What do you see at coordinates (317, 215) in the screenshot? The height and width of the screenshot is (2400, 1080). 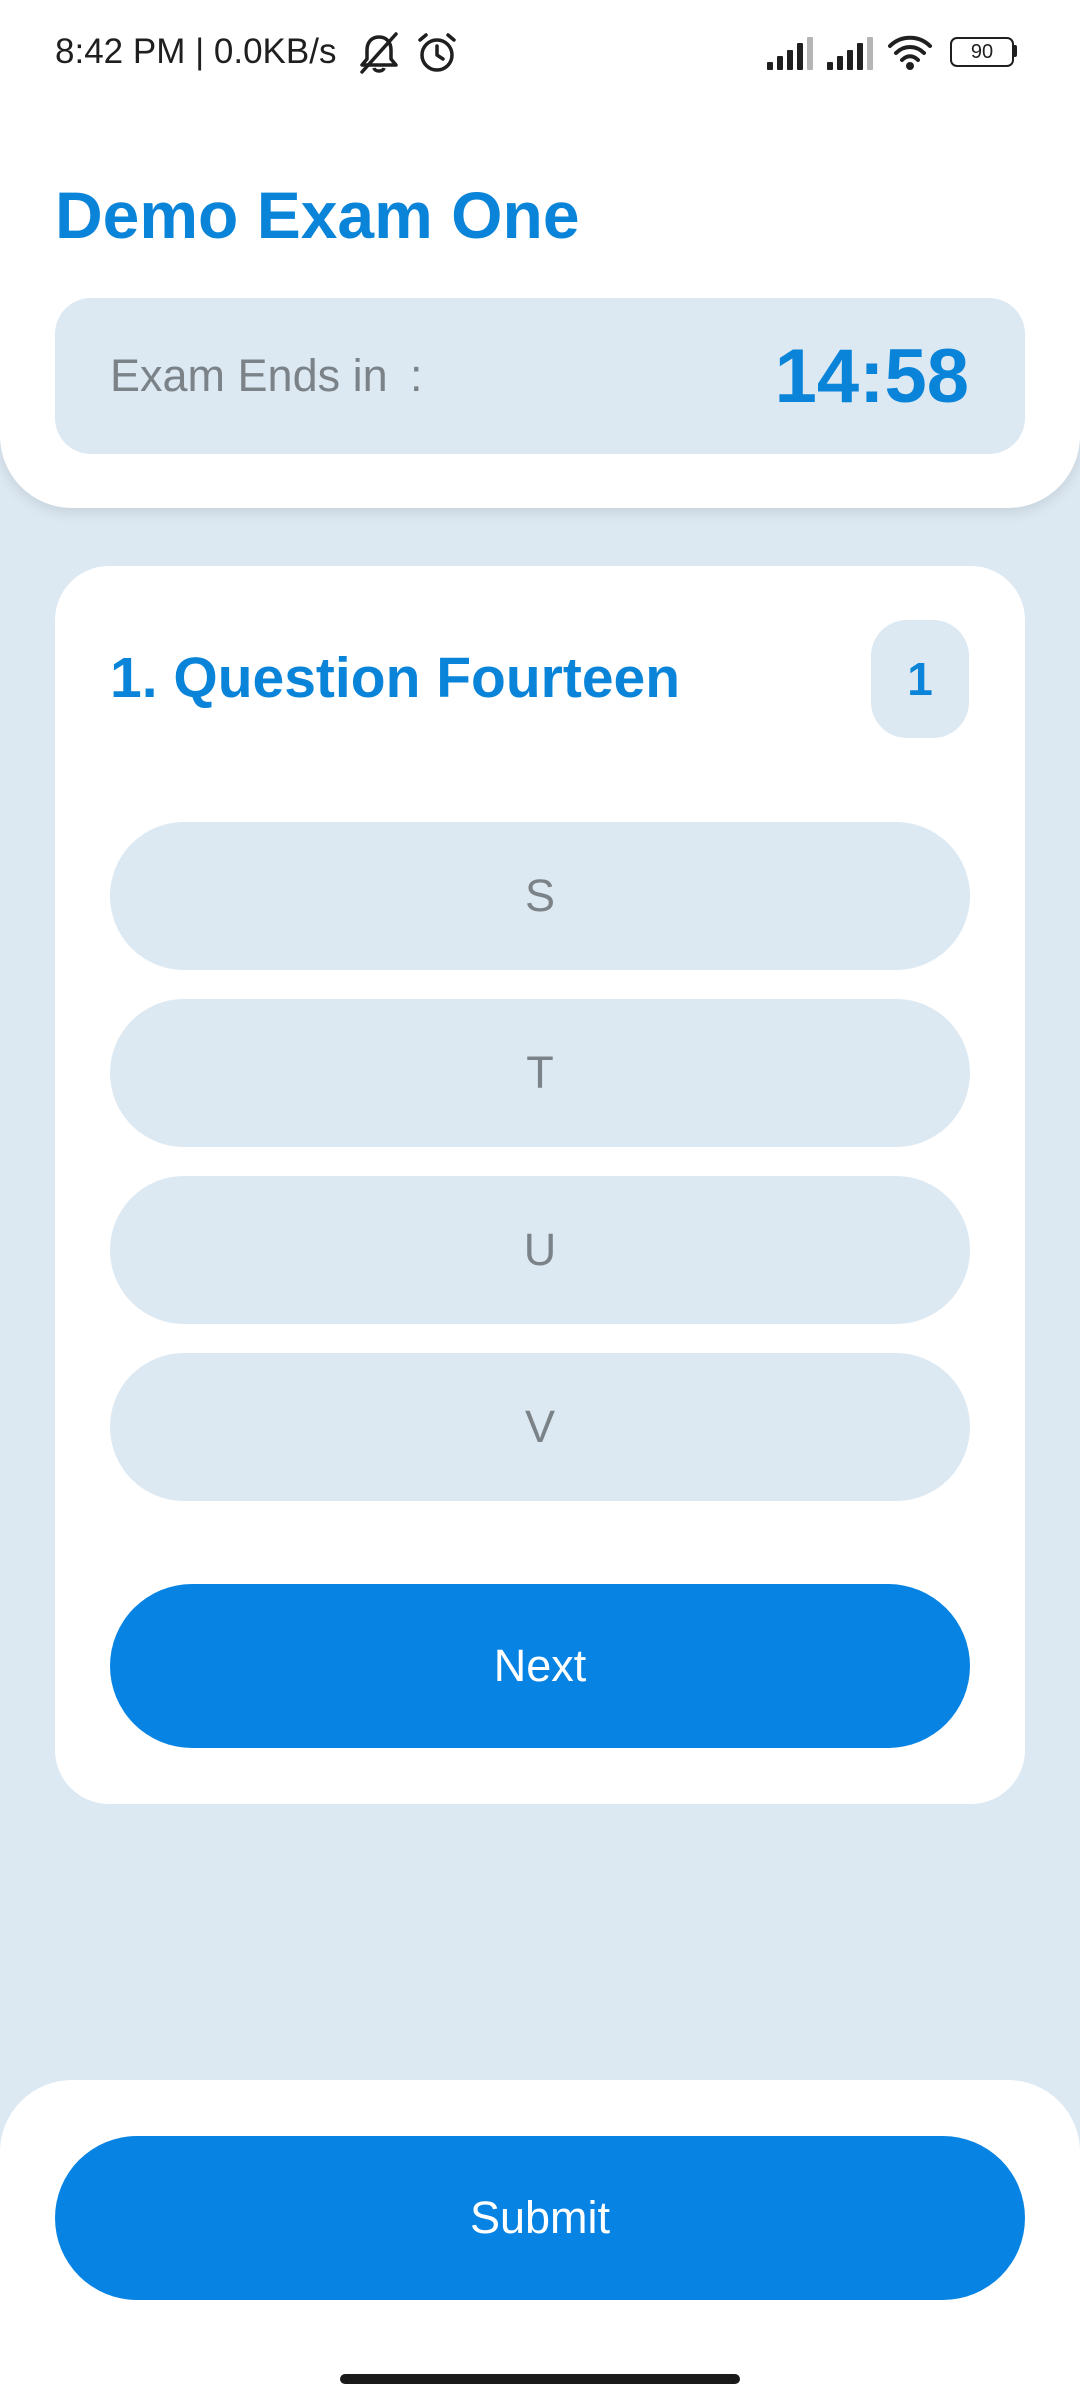 I see `page-title: Demo Exam One` at bounding box center [317, 215].